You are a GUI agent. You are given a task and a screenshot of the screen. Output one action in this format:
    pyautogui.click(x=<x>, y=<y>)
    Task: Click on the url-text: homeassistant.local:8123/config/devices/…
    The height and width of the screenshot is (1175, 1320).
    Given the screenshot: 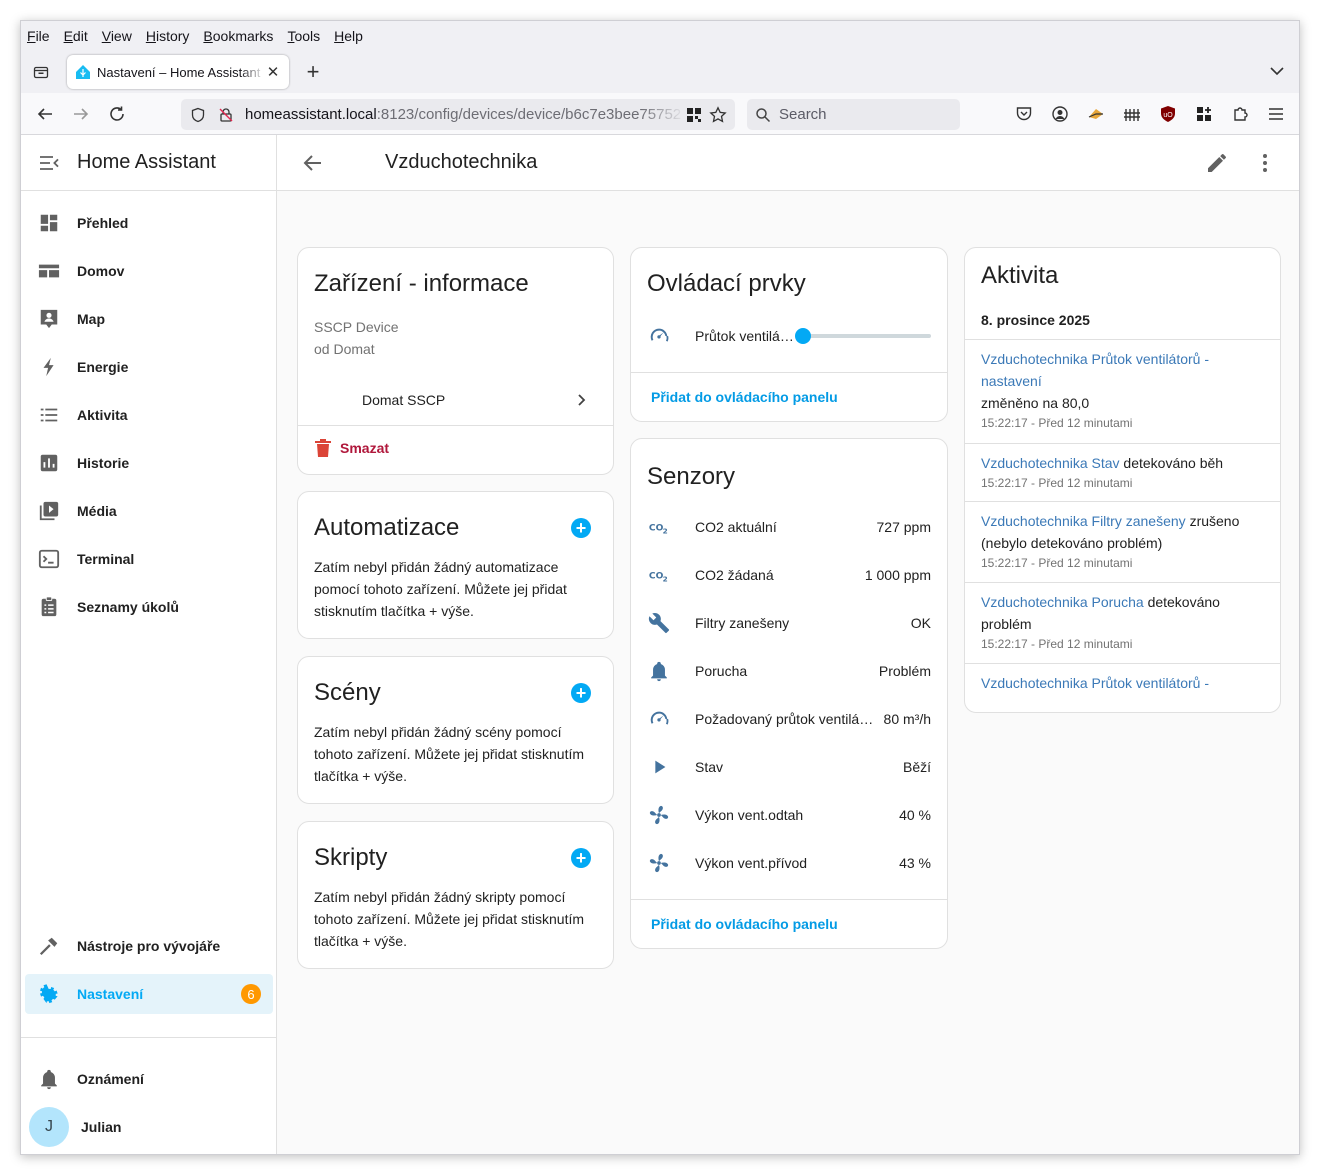 What is the action you would take?
    pyautogui.click(x=465, y=114)
    